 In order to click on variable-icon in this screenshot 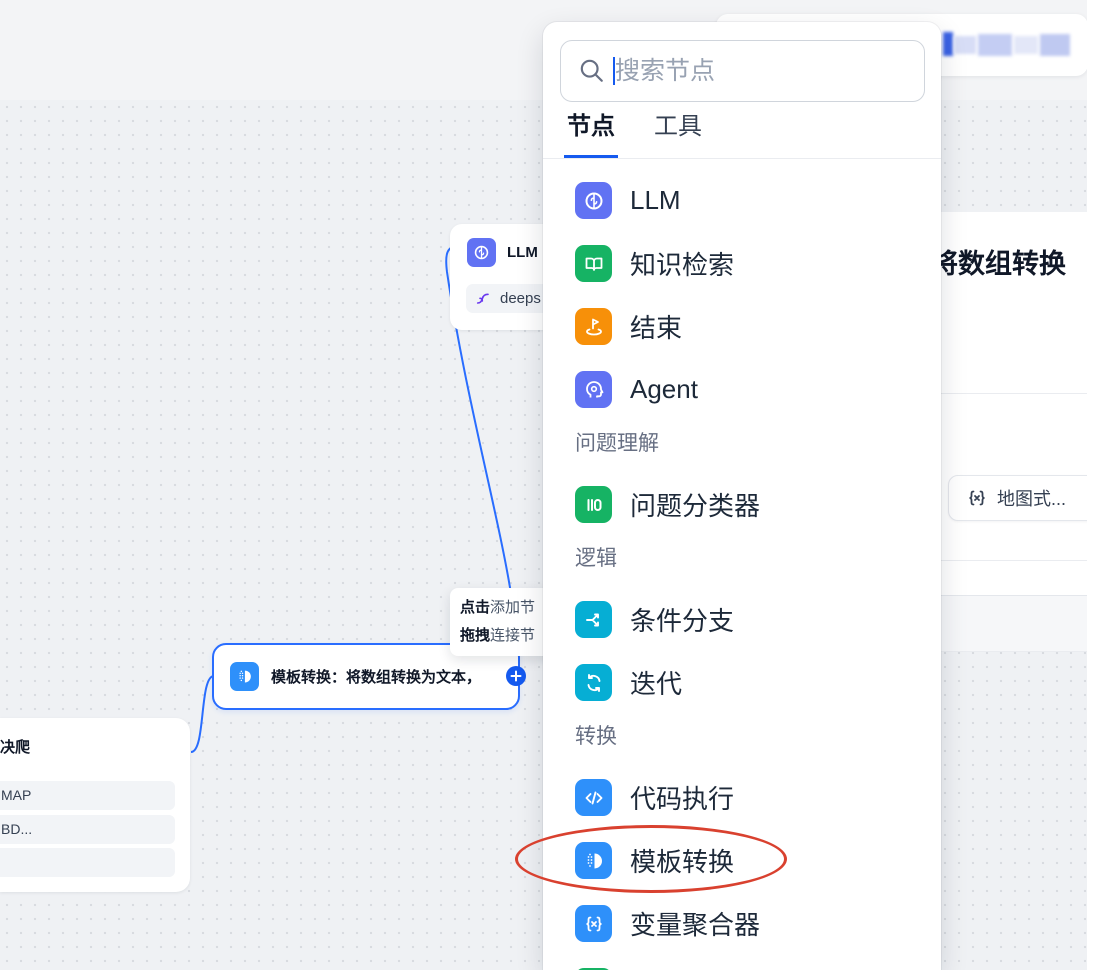, I will do `click(977, 498)`.